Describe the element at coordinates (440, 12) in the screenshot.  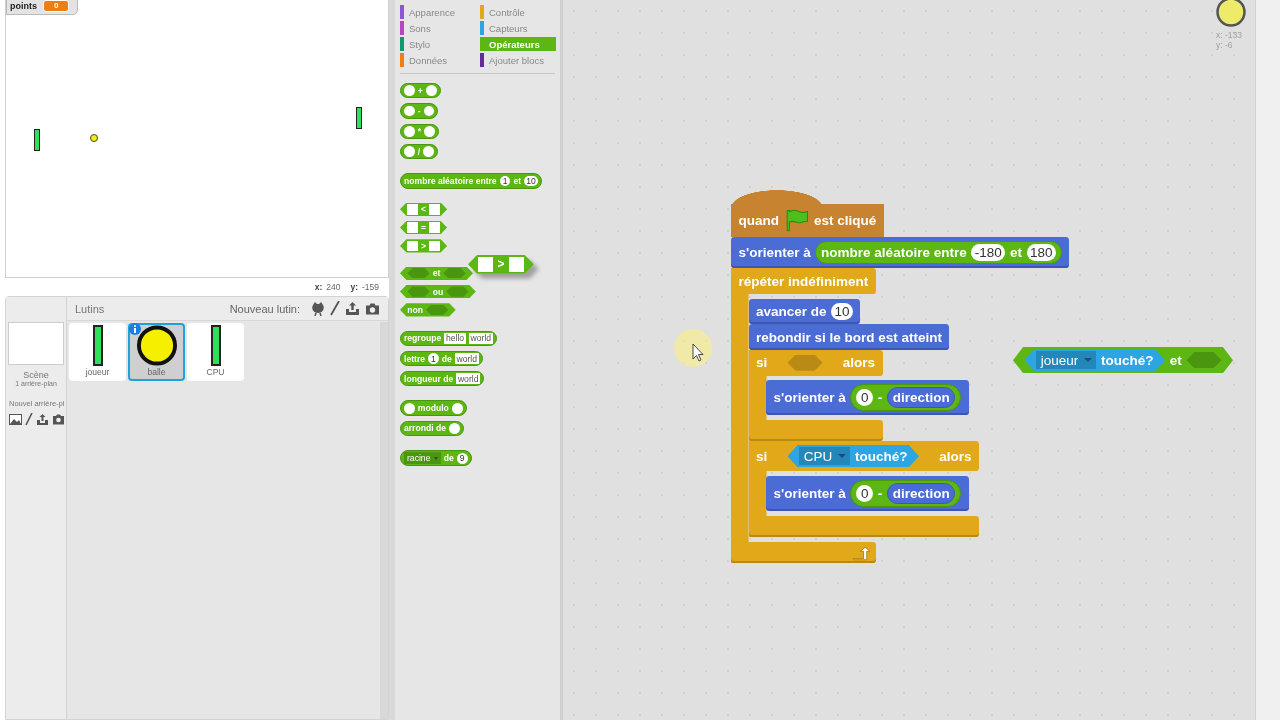
I see `category-item: Apparence` at that location.